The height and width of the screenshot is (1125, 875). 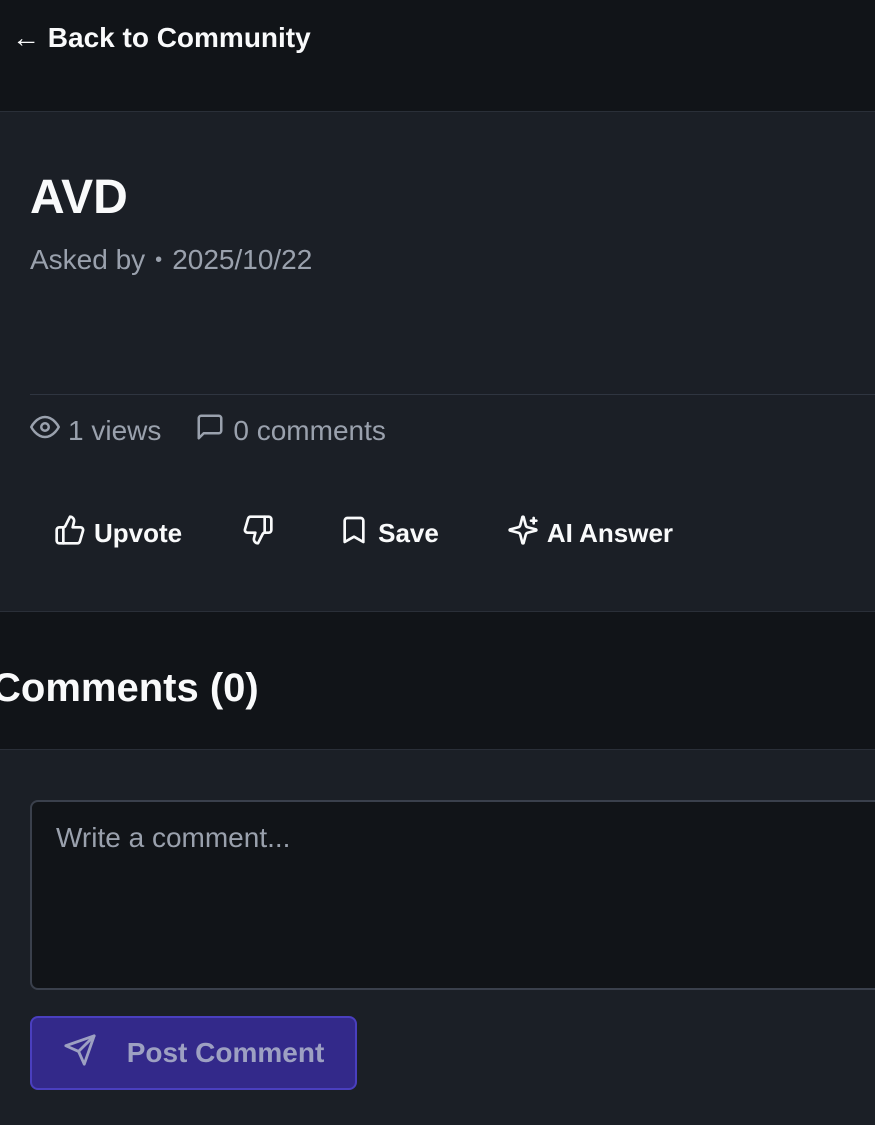 What do you see at coordinates (115, 430) in the screenshot?
I see `views-count: 1 views` at bounding box center [115, 430].